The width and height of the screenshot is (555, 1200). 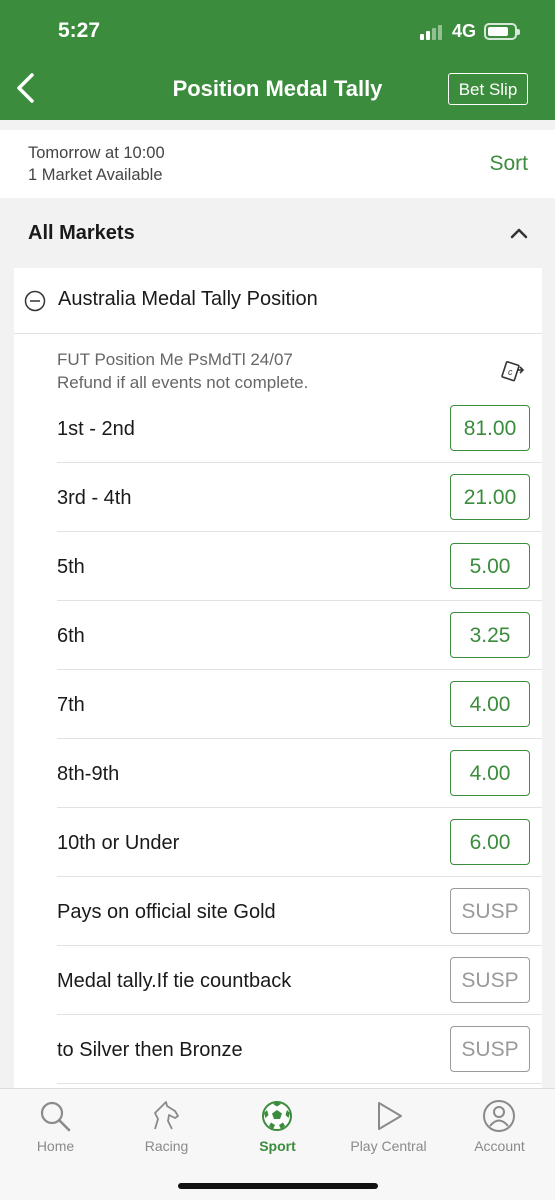 I want to click on odds-button: 3.25, so click(x=490, y=635).